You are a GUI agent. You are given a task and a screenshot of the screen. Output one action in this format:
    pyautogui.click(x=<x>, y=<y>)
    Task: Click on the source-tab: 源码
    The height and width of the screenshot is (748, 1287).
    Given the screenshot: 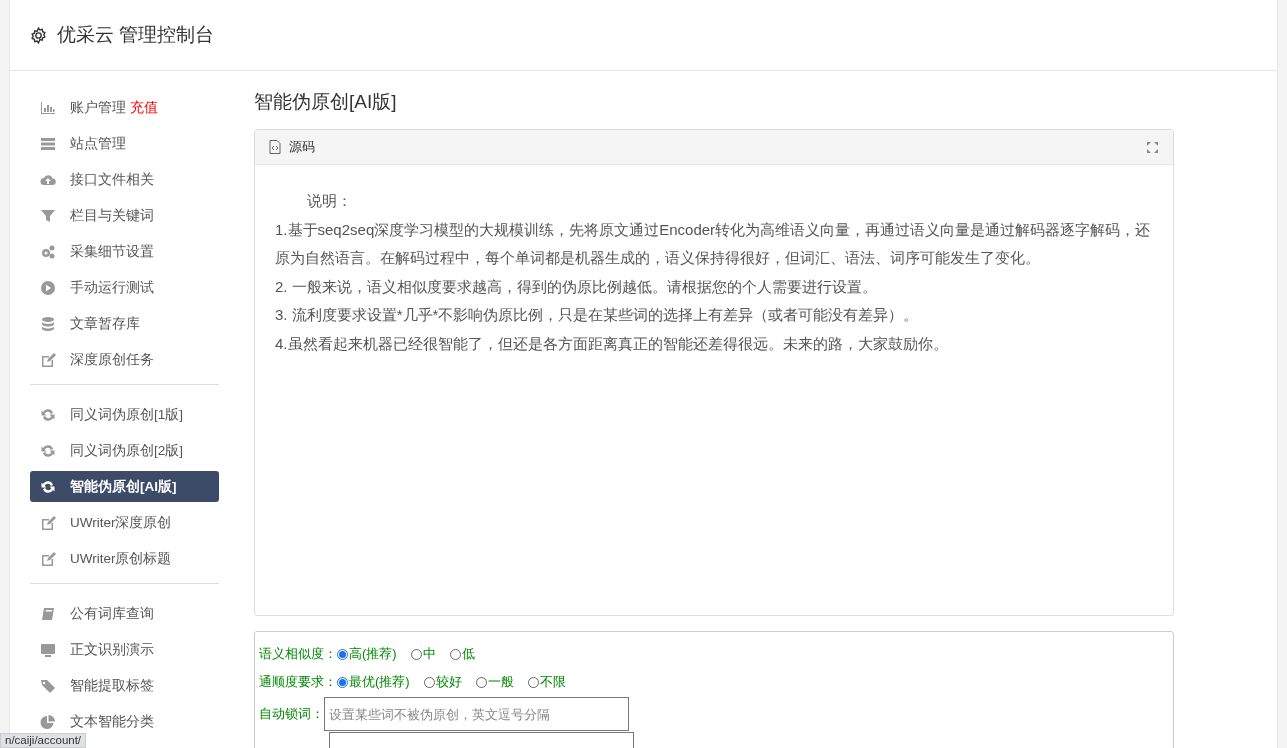 What is the action you would take?
    pyautogui.click(x=302, y=147)
    